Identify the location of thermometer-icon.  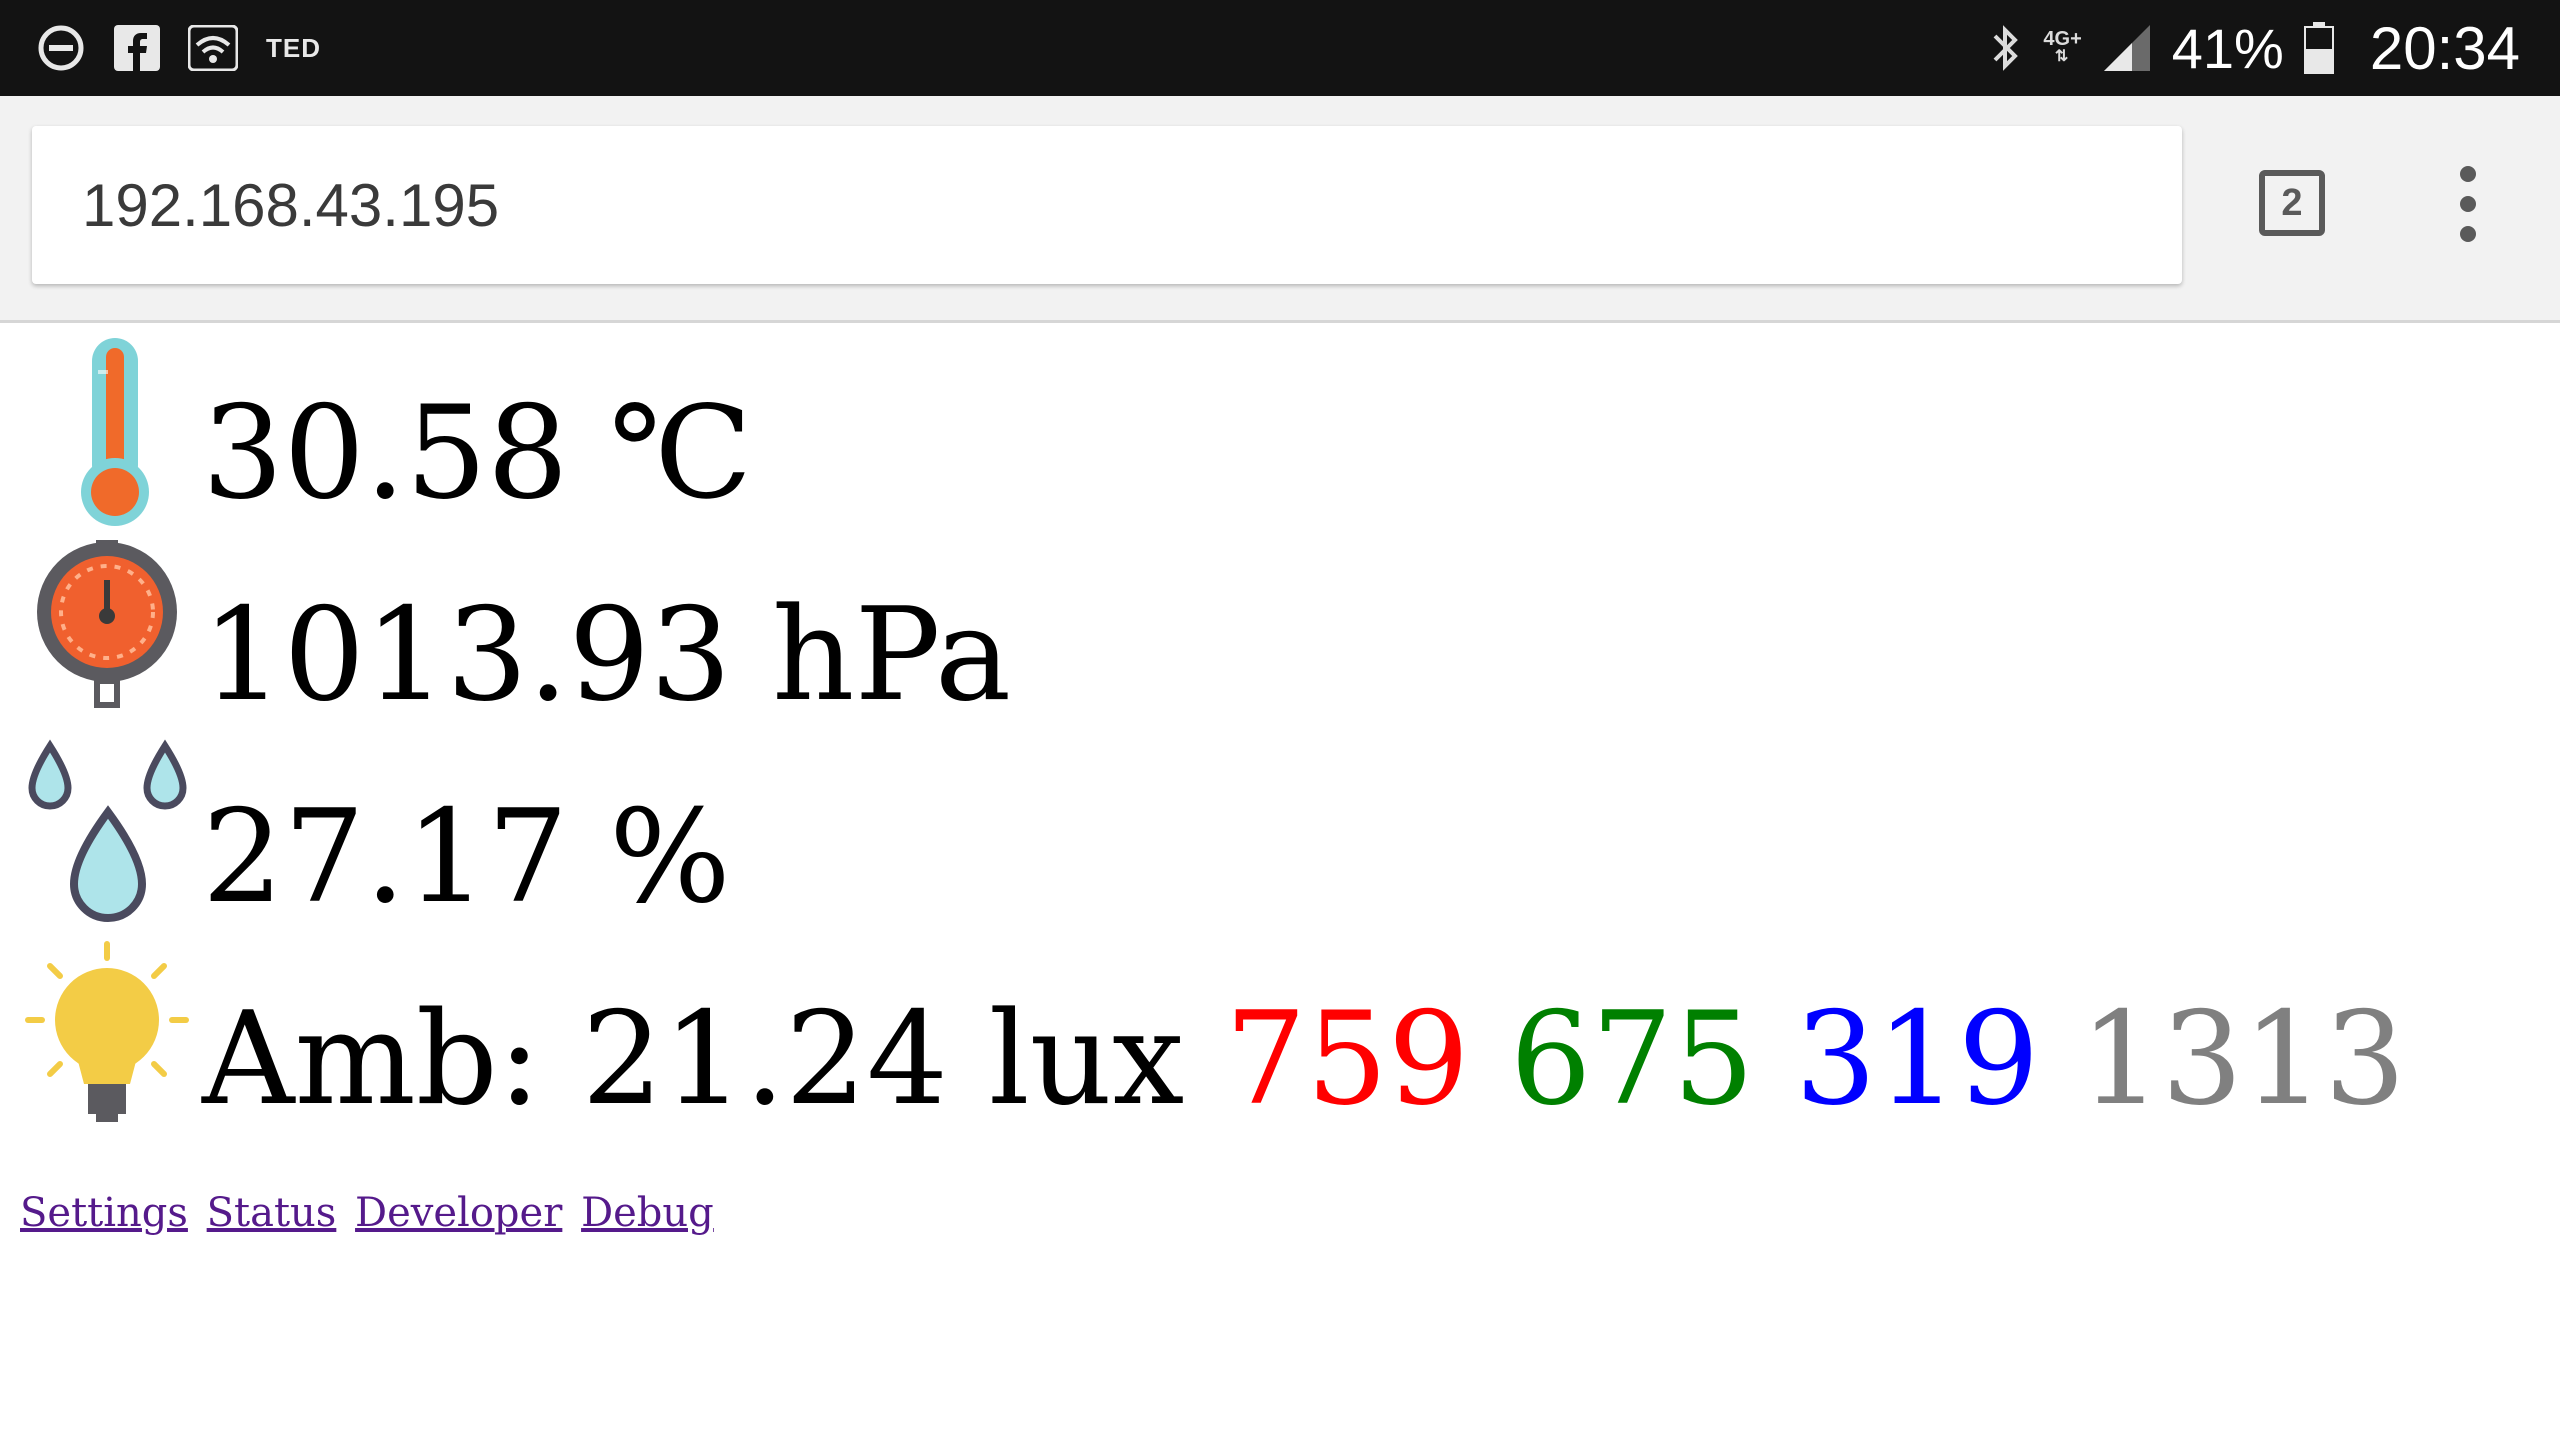
(115, 432).